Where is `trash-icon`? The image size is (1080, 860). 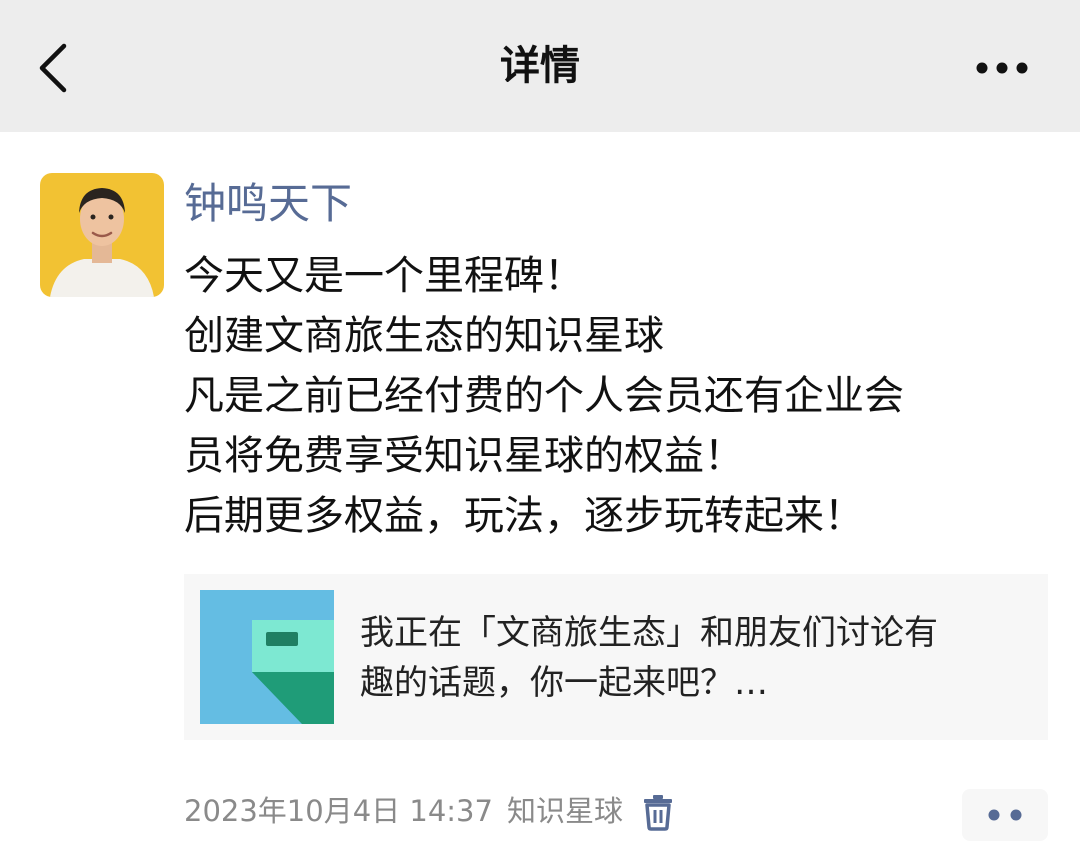 trash-icon is located at coordinates (657, 813).